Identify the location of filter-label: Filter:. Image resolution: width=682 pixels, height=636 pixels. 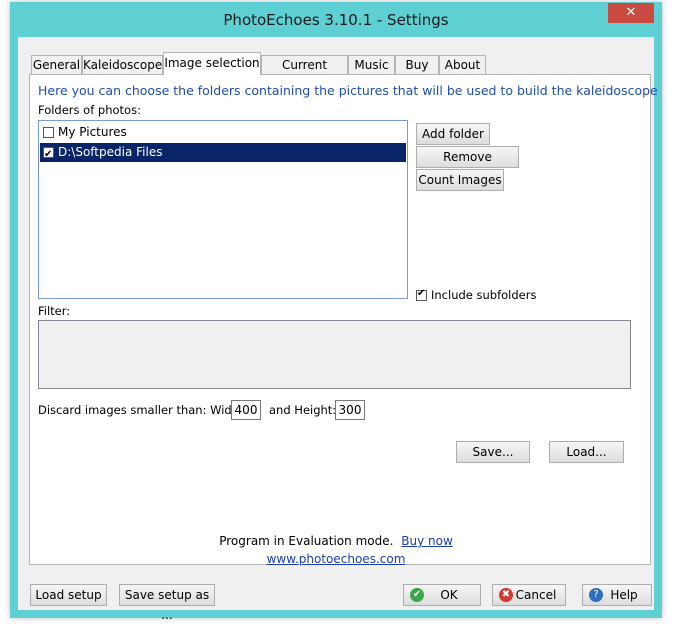
(54, 311).